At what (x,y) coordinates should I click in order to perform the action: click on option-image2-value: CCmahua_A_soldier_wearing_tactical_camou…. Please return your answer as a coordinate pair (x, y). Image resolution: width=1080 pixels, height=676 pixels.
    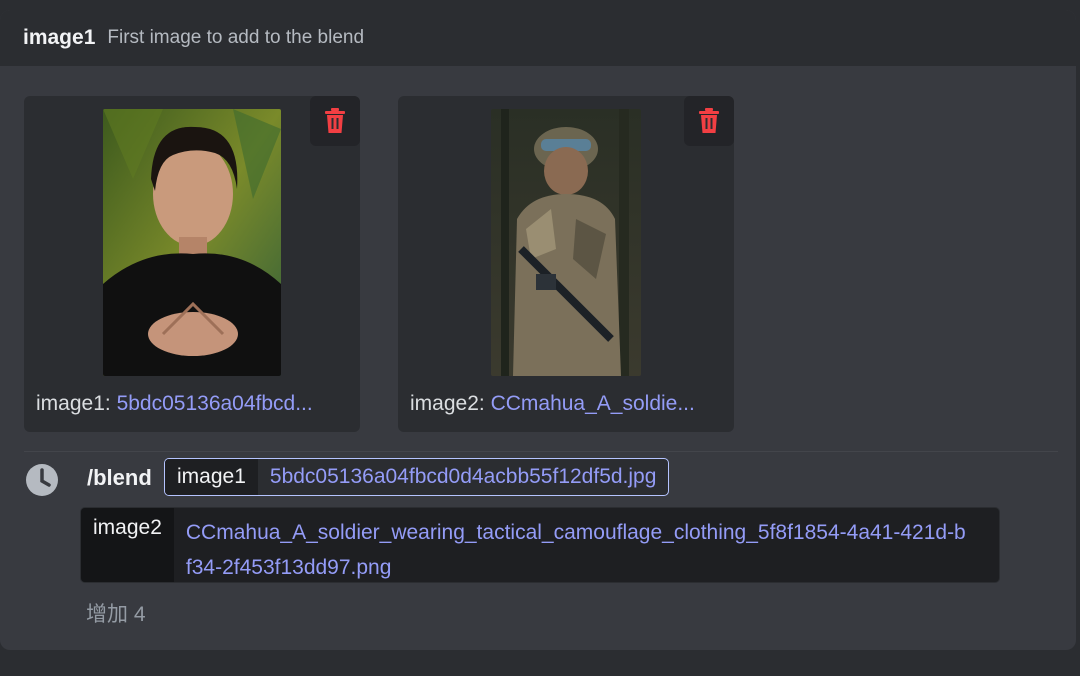
    Looking at the image, I should click on (576, 545).